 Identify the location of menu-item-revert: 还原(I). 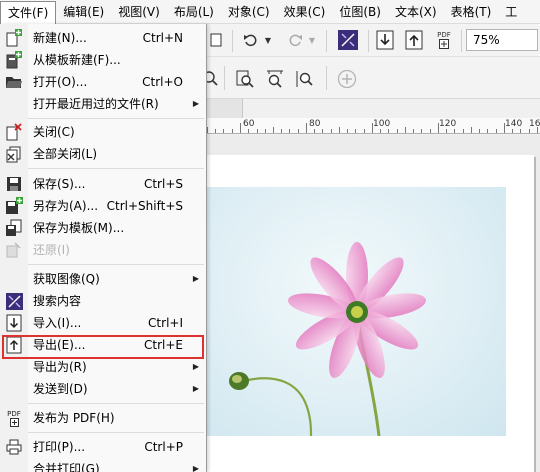
(103, 250).